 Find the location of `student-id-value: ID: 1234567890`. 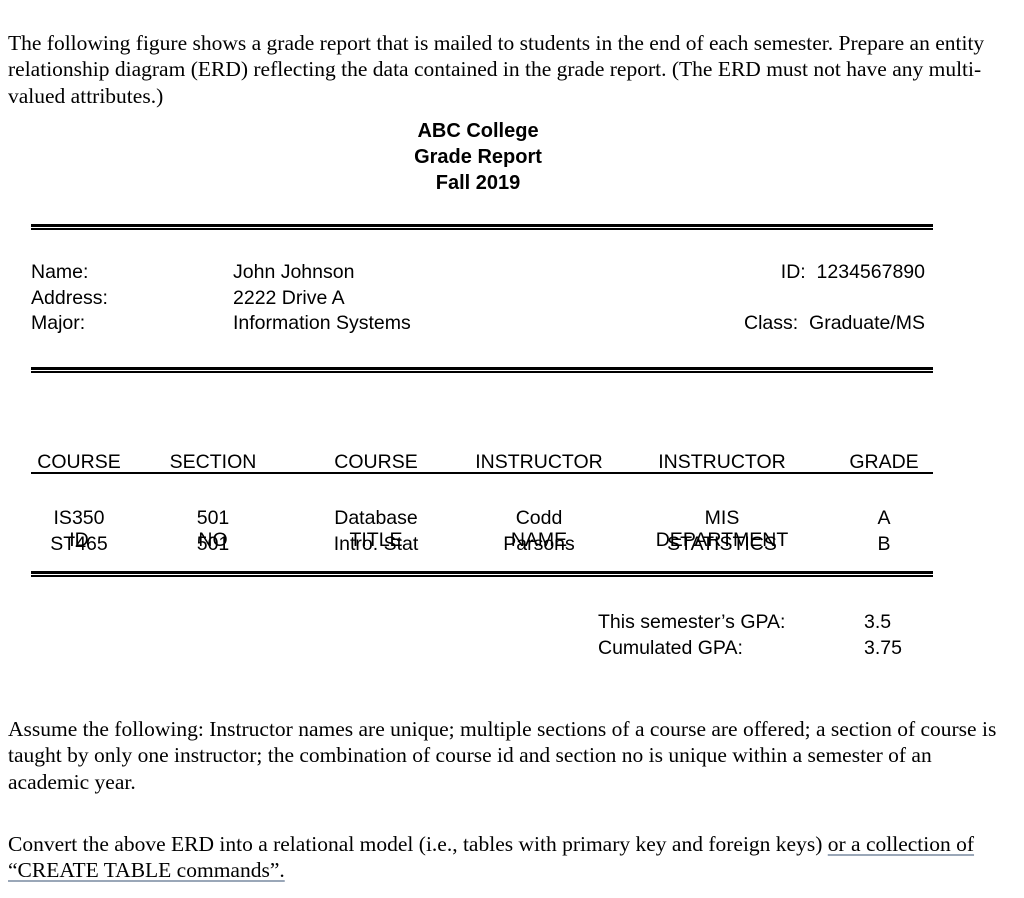

student-id-value: ID: 1234567890 is located at coordinates (852, 272).